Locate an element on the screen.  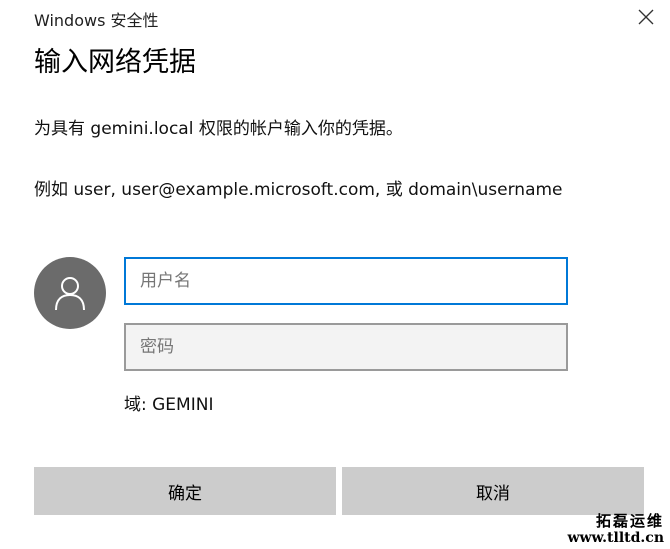
password-input is located at coordinates (346, 347).